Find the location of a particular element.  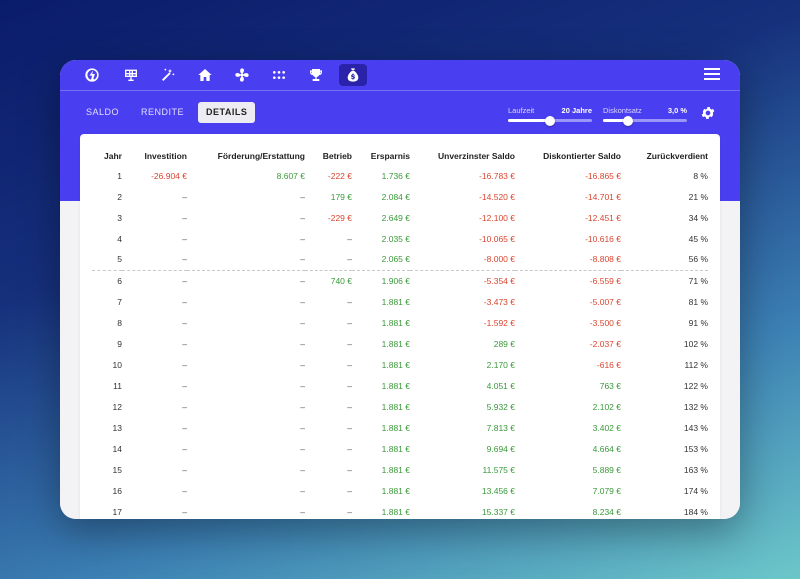

cell-unverzinster-saldo: 13.456 € is located at coordinates (498, 490).